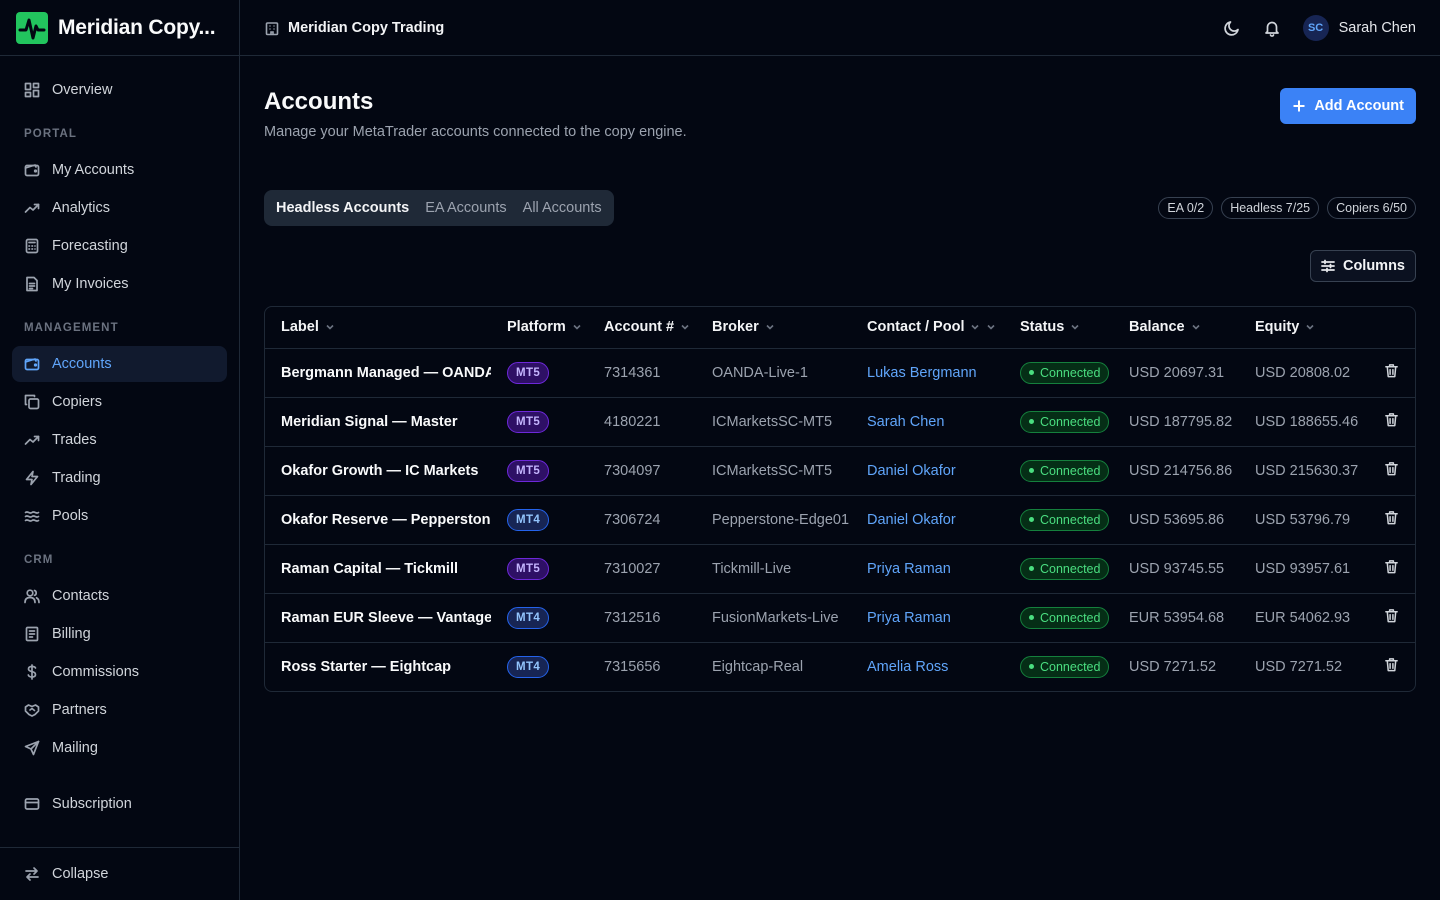 Image resolution: width=1440 pixels, height=900 pixels. I want to click on sidebar-item-trading: Trading, so click(119, 478).